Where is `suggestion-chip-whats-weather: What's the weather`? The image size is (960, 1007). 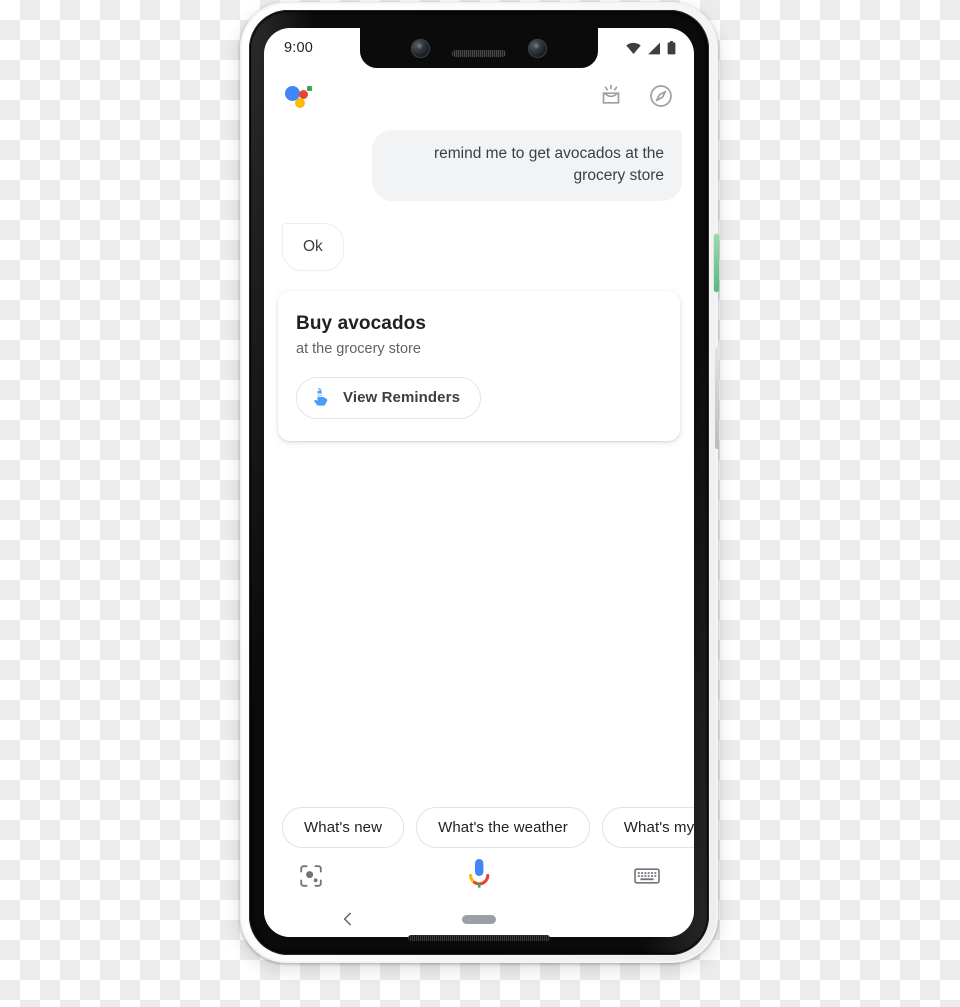
suggestion-chip-whats-weather: What's the weather is located at coordinates (503, 827).